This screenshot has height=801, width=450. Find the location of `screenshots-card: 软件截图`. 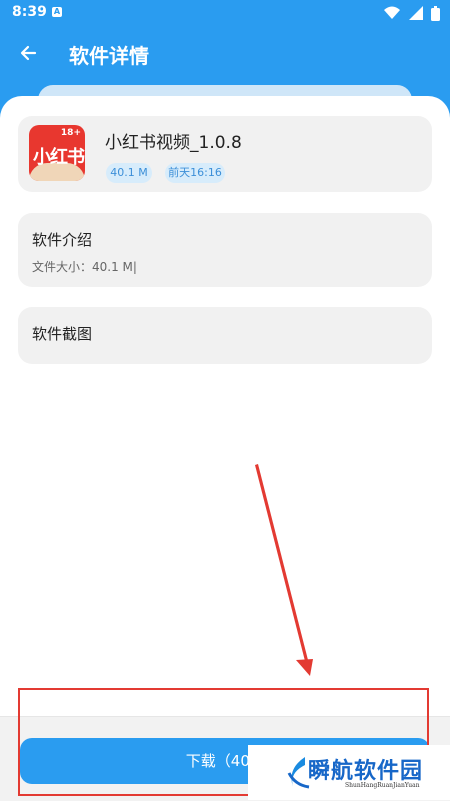

screenshots-card: 软件截图 is located at coordinates (225, 335).